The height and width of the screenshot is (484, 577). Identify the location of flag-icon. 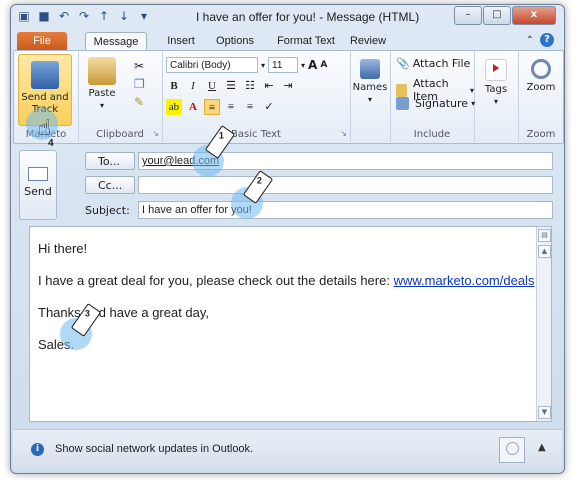
(496, 70).